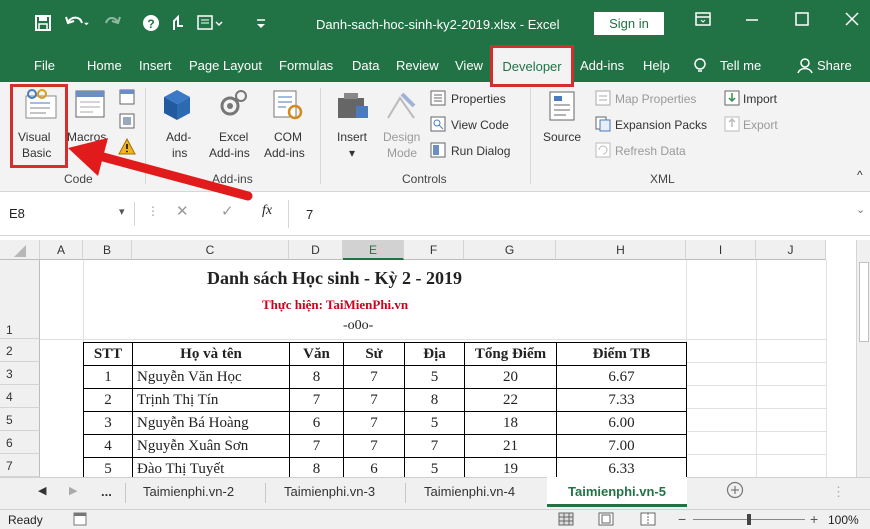  Describe the element at coordinates (107, 250) in the screenshot. I see `column-header-b: B` at that location.